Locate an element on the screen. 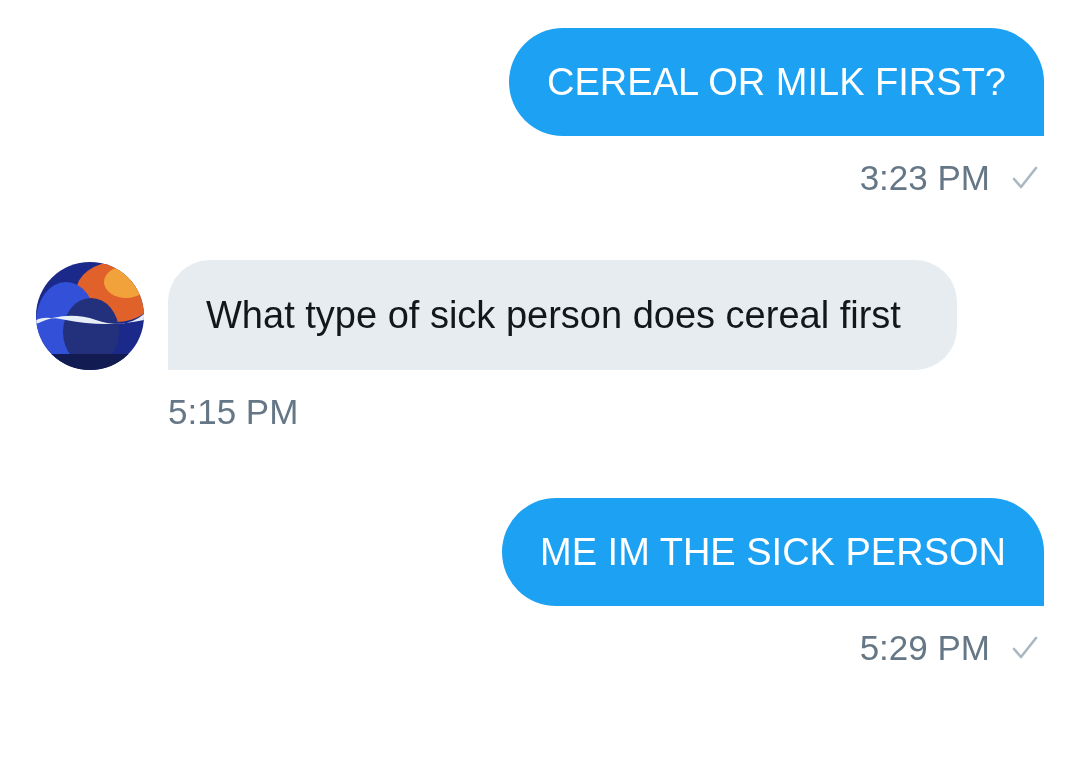  message-bubble: CEREAL OR MILK FIRST? is located at coordinates (776, 82).